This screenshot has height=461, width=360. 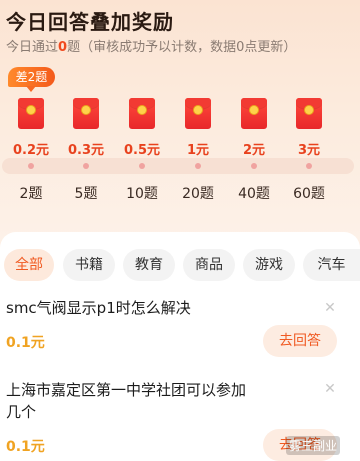 I want to click on tab-books: 书籍, so click(x=89, y=265).